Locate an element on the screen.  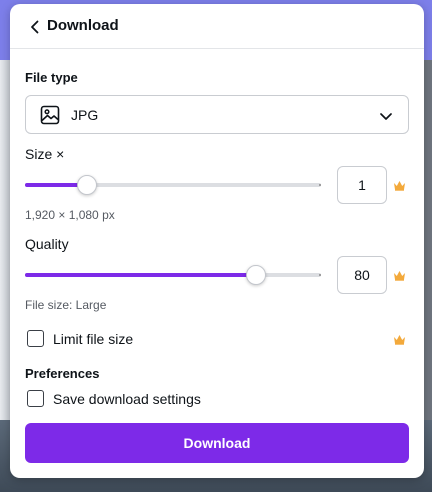
file-type-label: File type is located at coordinates (51, 77).